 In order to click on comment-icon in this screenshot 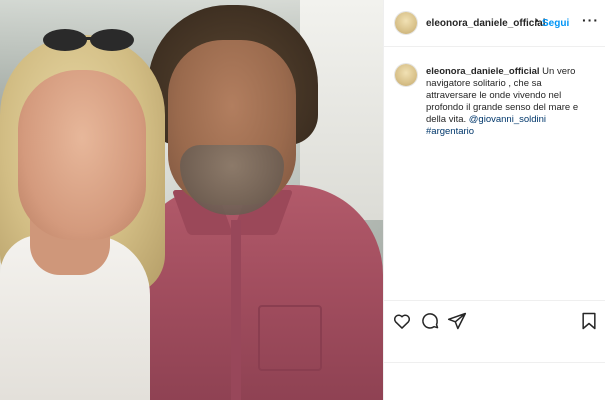, I will do `click(430, 321)`.